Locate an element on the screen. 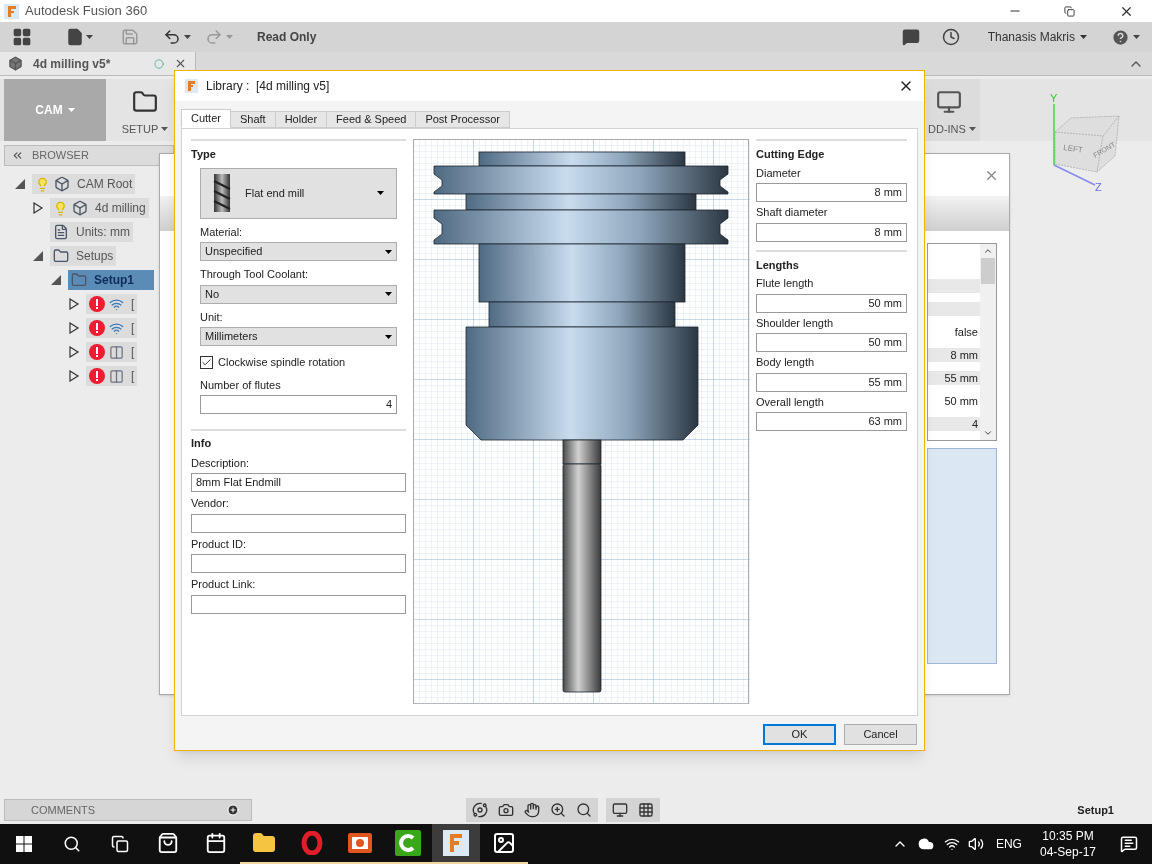  taskbar-app is located at coordinates (456, 844).